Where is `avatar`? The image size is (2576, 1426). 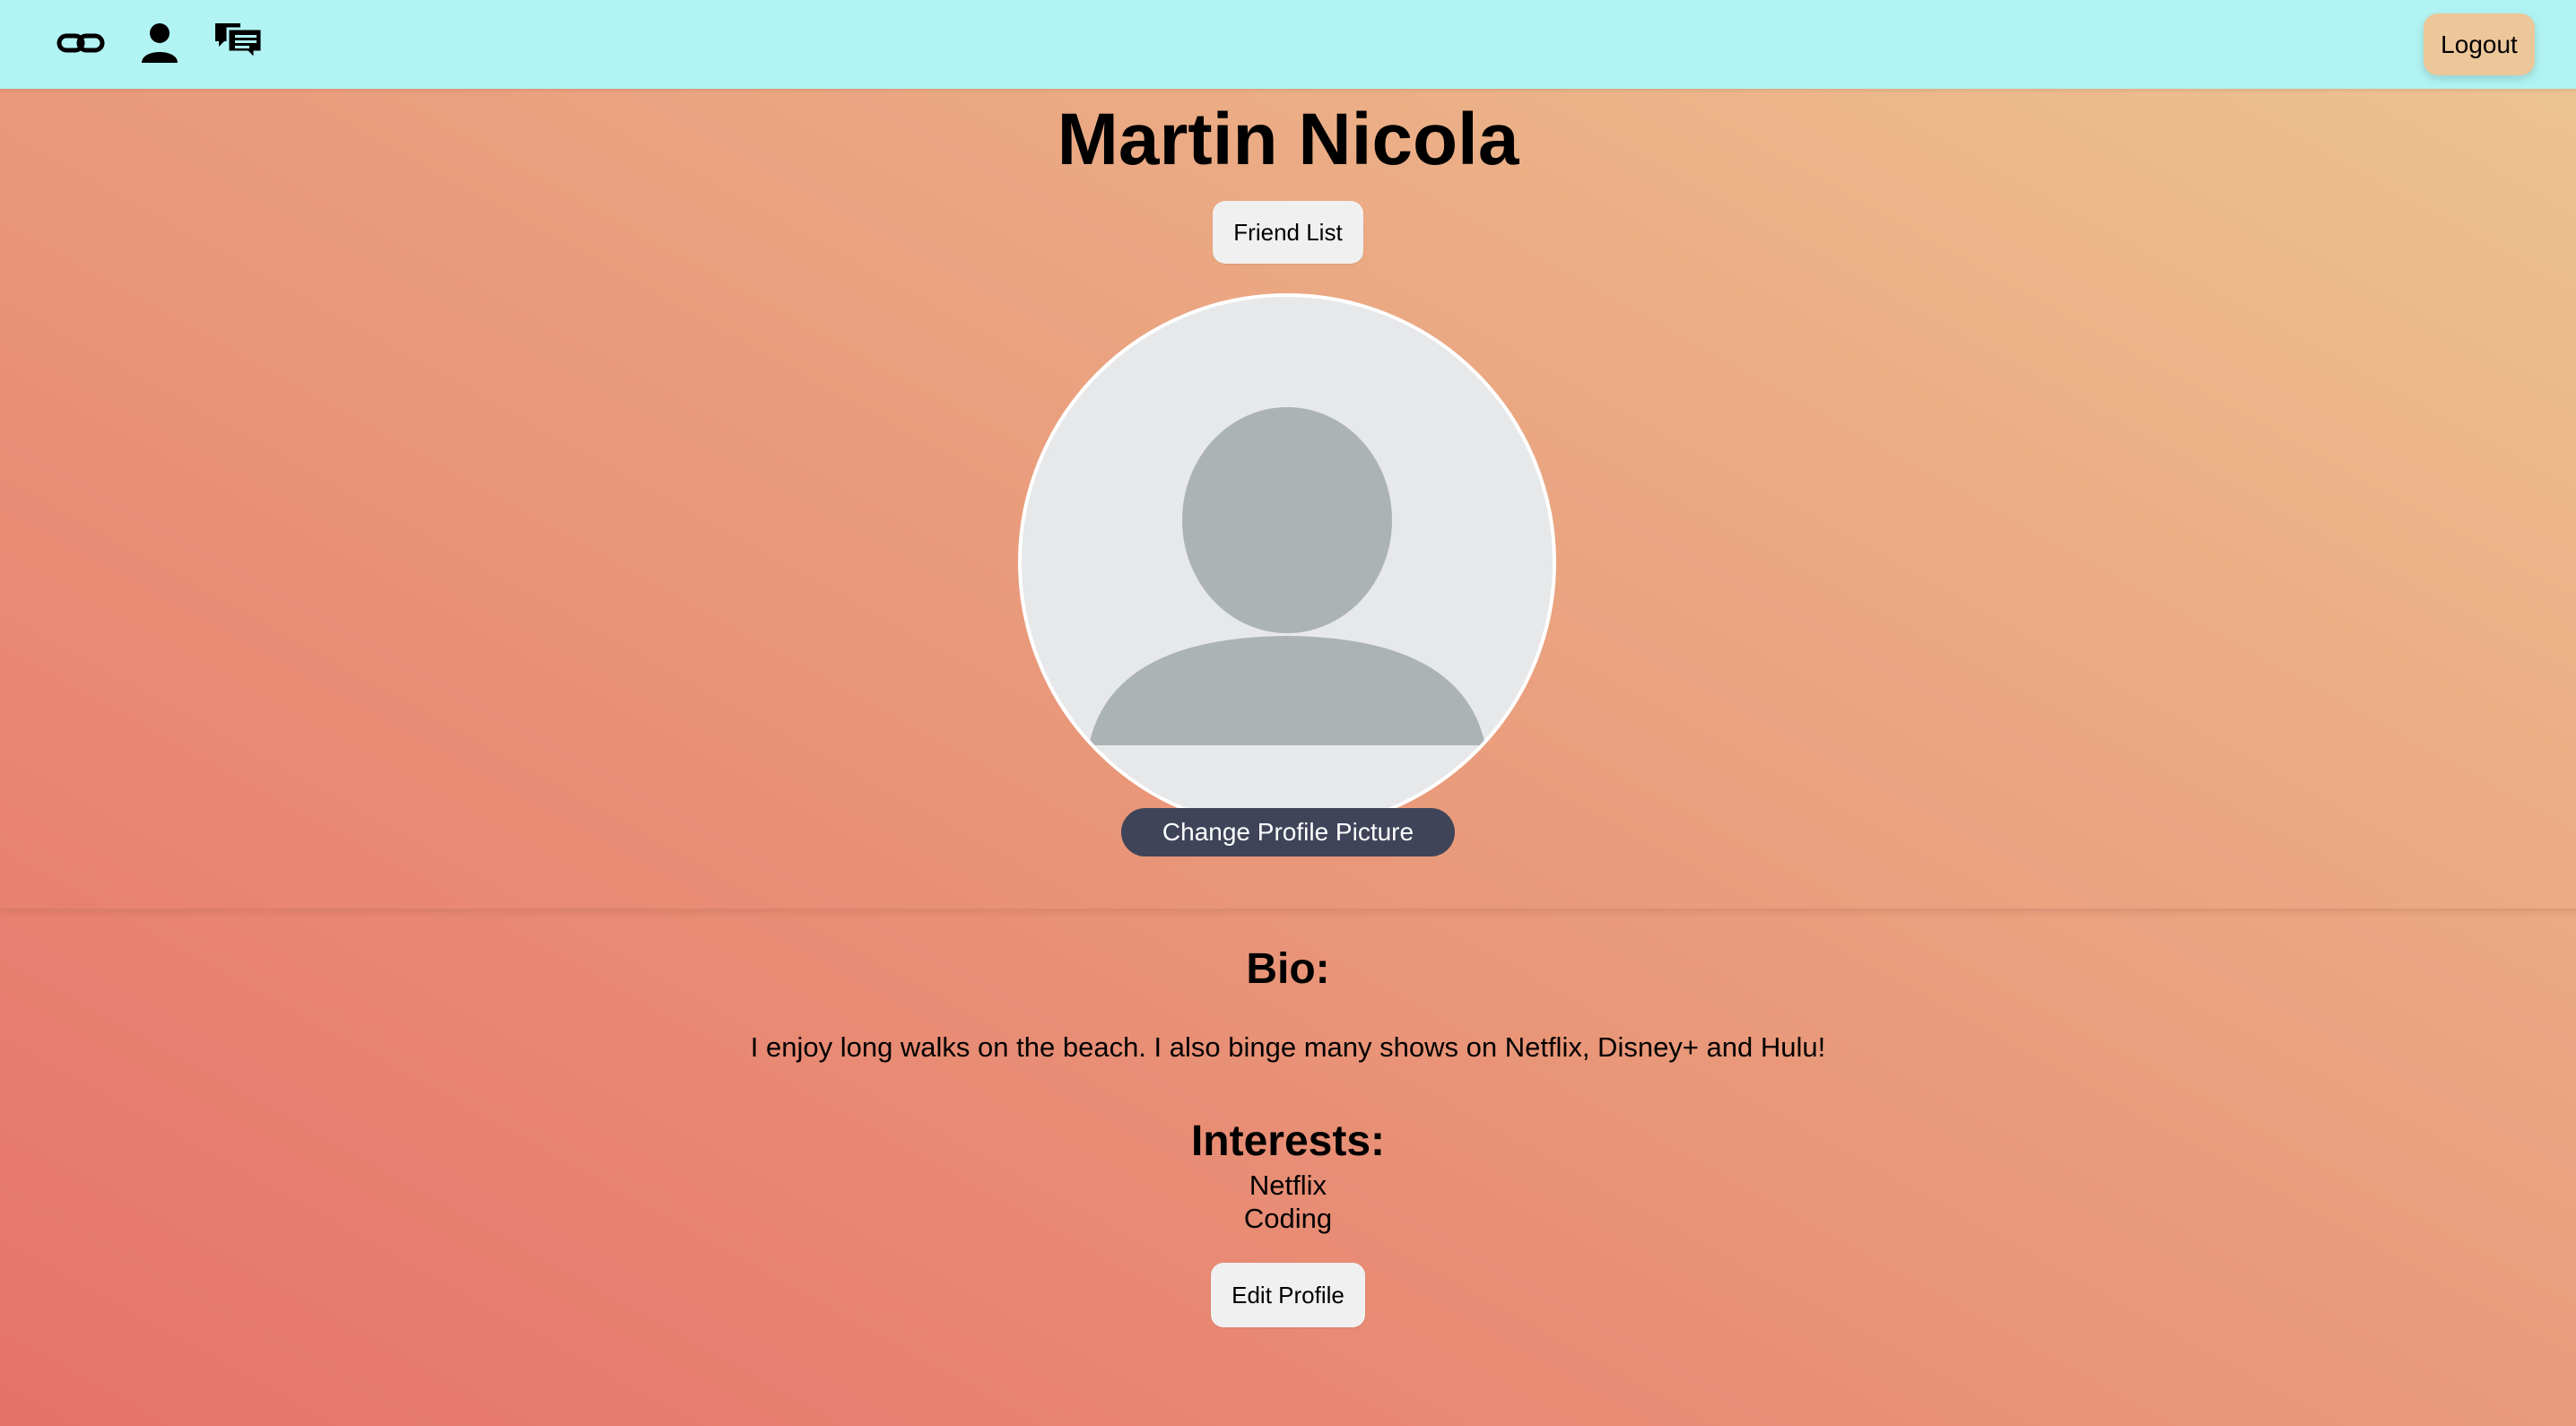
avatar is located at coordinates (1287, 562).